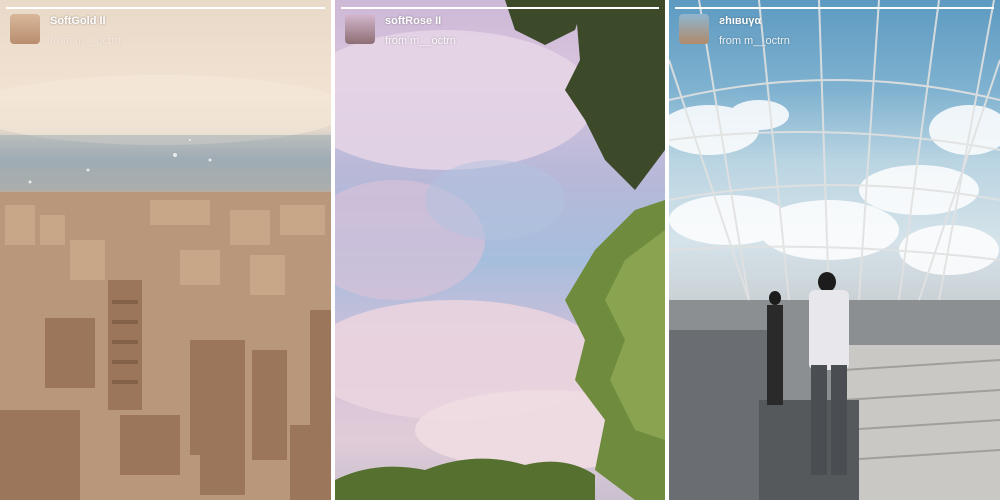  What do you see at coordinates (420, 21) in the screenshot?
I see `filter-name: softRose II` at bounding box center [420, 21].